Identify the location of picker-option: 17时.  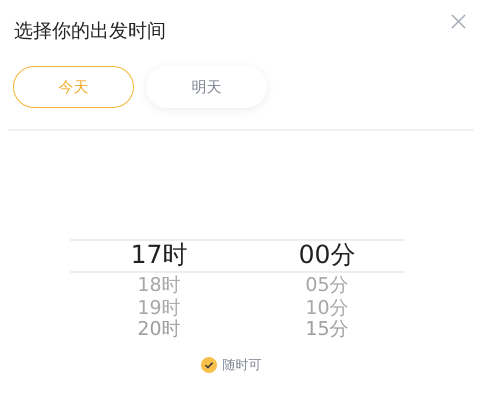
(159, 255).